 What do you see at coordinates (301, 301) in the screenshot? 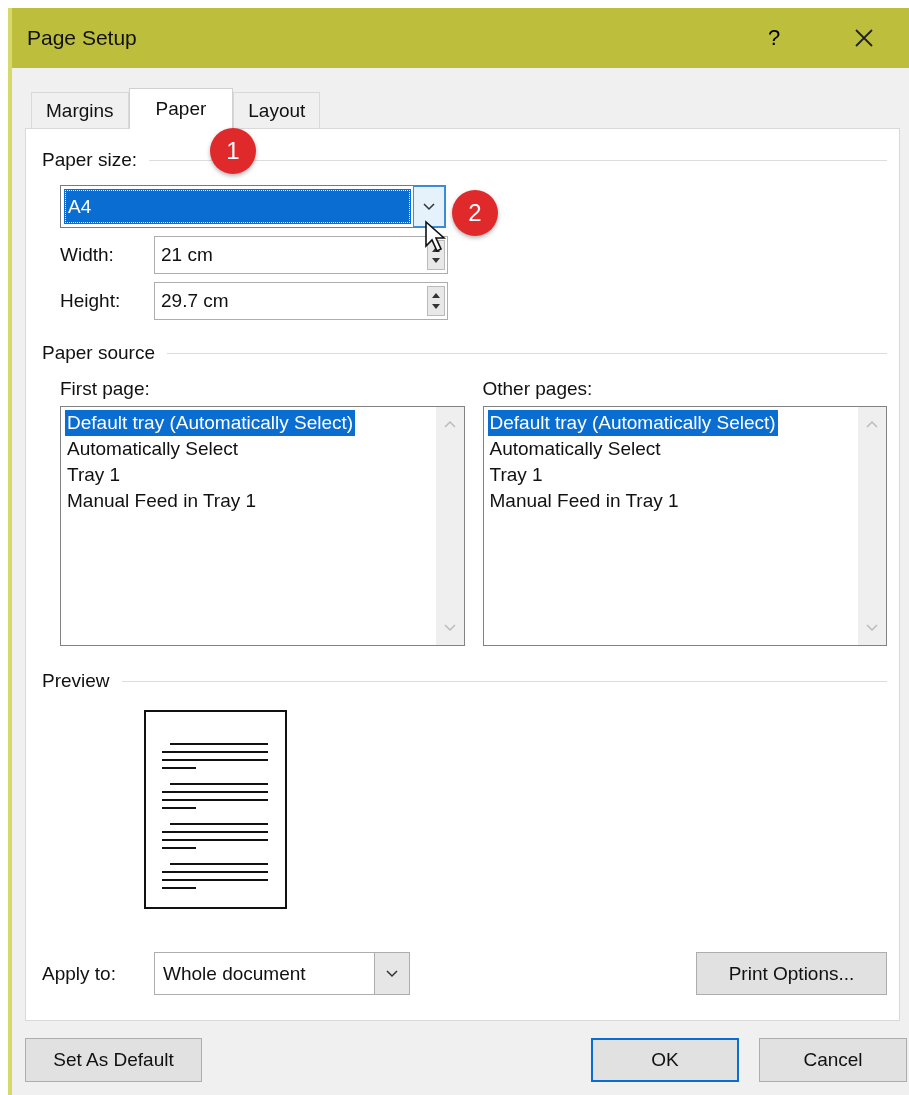
I see `spin-field: 29.7 cm` at bounding box center [301, 301].